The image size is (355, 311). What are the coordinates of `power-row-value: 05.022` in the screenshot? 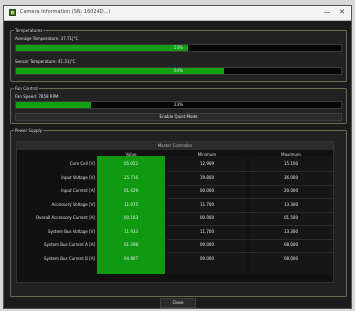 It's located at (131, 163).